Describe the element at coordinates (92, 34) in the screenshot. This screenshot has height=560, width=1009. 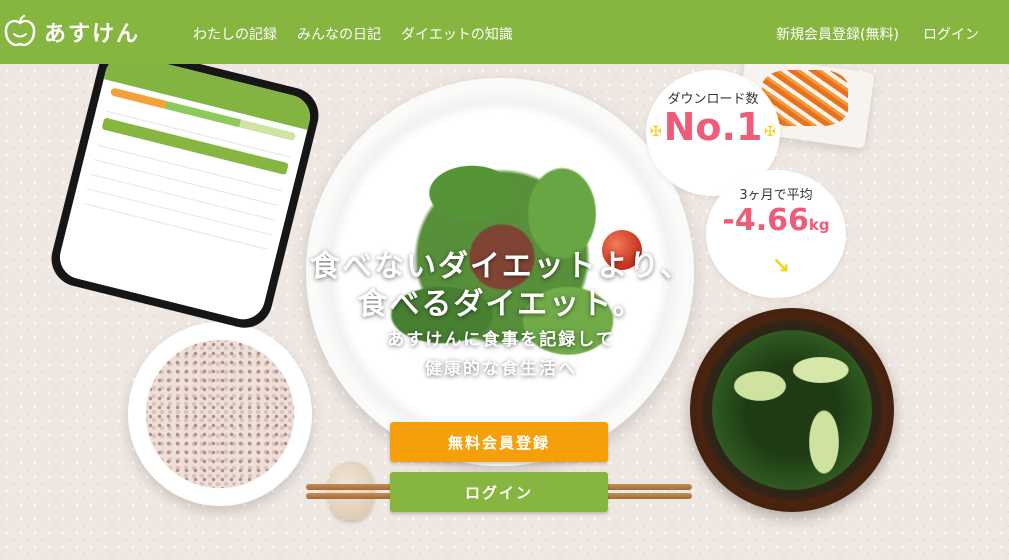
I see `brand-name: あすけん` at that location.